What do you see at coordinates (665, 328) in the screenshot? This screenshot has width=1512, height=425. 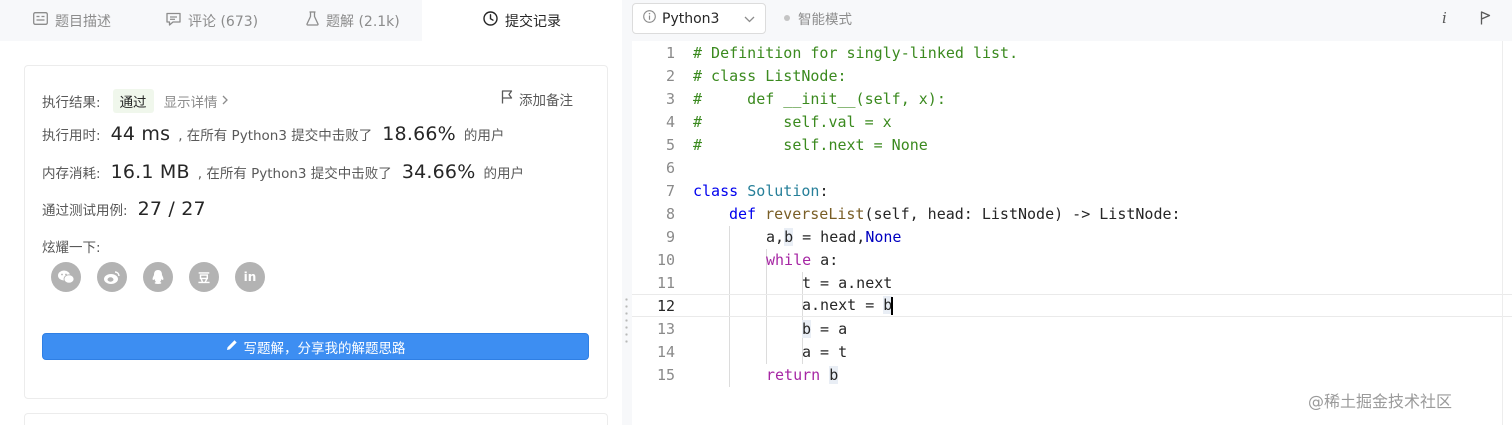 I see `line-number: 13` at bounding box center [665, 328].